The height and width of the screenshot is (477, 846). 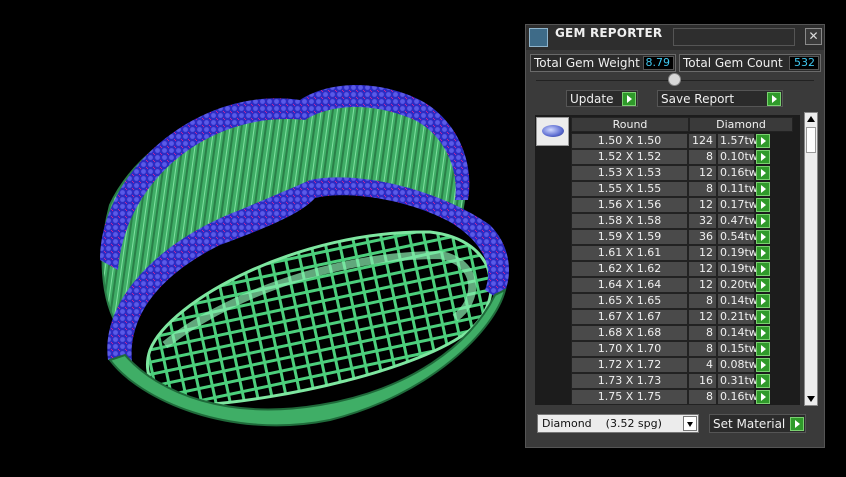 I want to click on gem-count: 4, so click(x=702, y=365).